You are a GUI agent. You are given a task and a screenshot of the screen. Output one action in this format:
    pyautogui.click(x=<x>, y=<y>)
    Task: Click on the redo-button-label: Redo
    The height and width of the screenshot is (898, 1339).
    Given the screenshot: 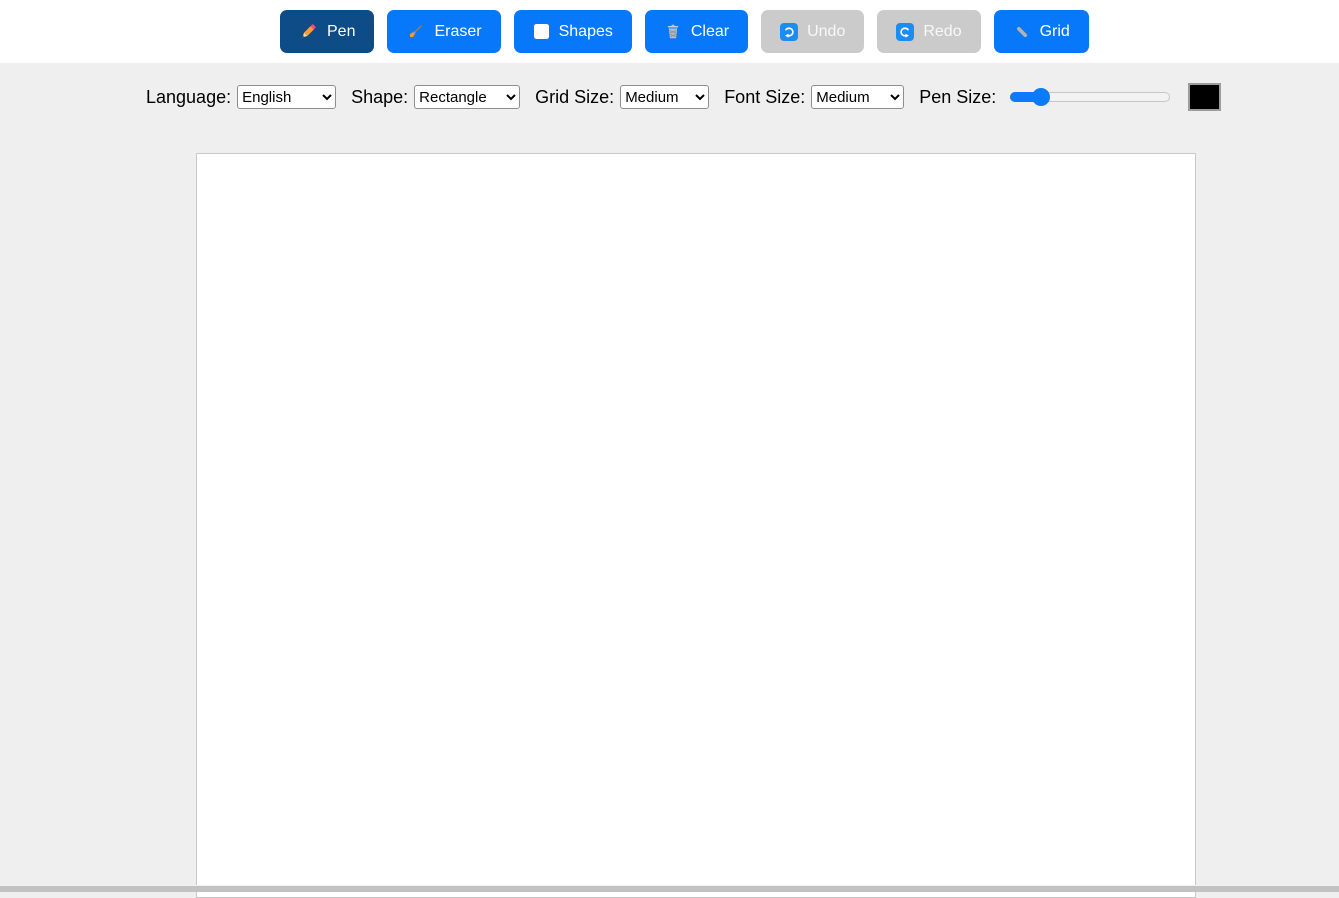 What is the action you would take?
    pyautogui.click(x=942, y=32)
    